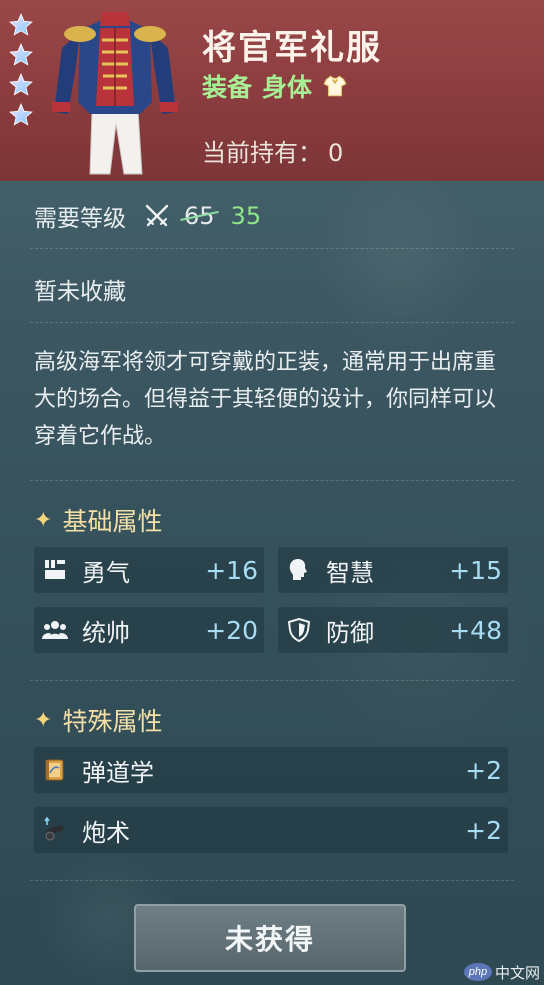  Describe the element at coordinates (106, 572) in the screenshot. I see `stat-name: 勇气` at that location.